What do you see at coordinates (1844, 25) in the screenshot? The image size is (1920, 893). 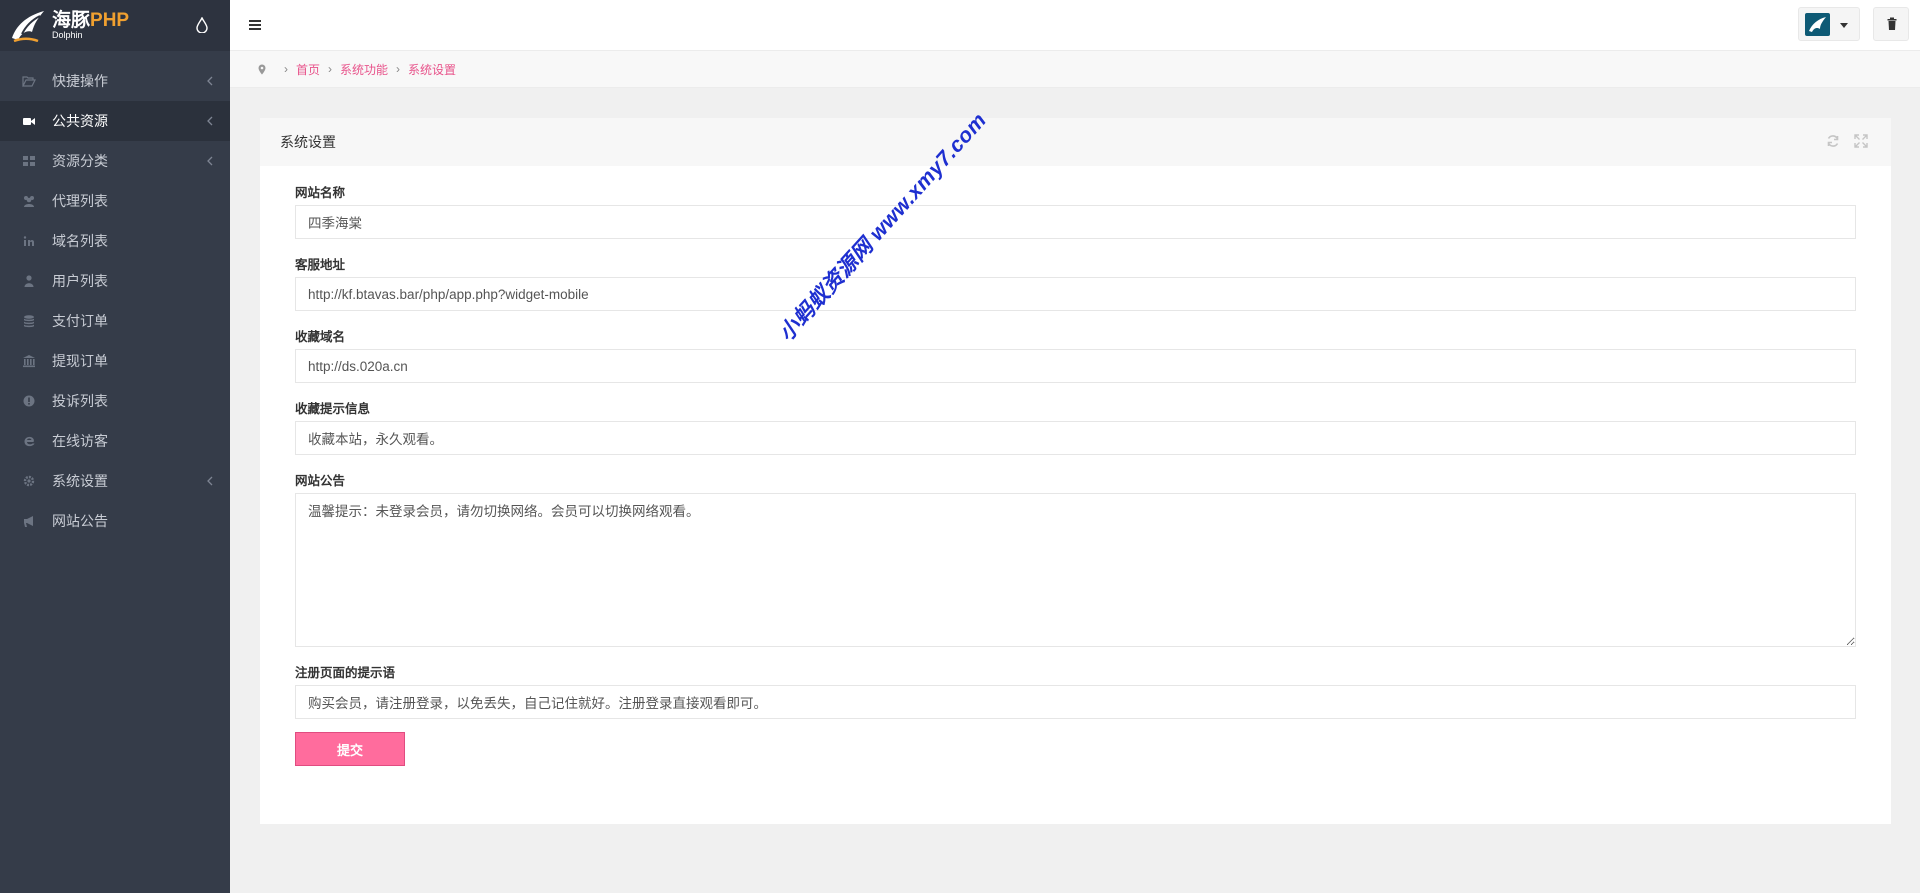 I see `caret-down-icon` at bounding box center [1844, 25].